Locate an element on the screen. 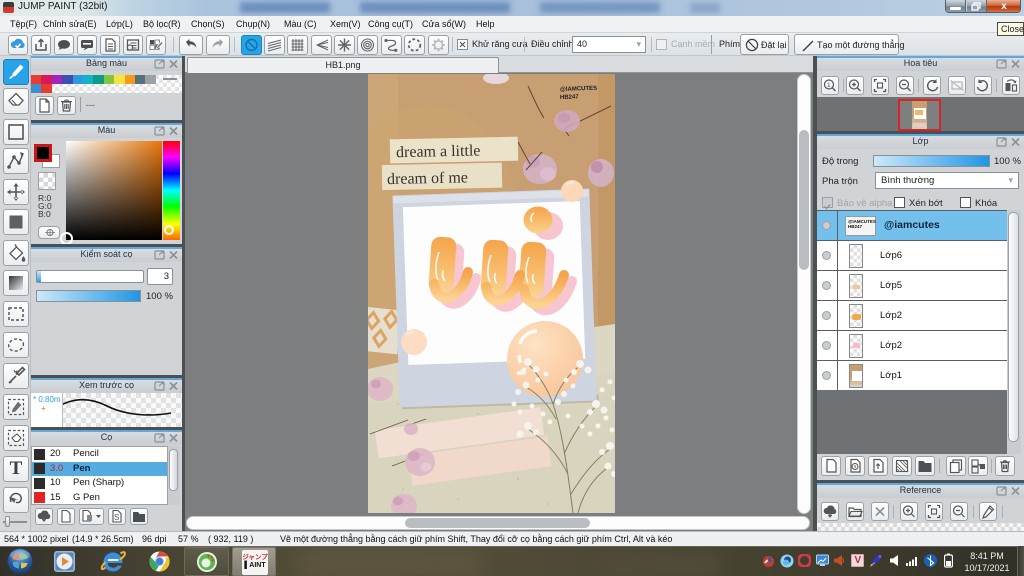  svg-text: S is located at coordinates (116, 517).